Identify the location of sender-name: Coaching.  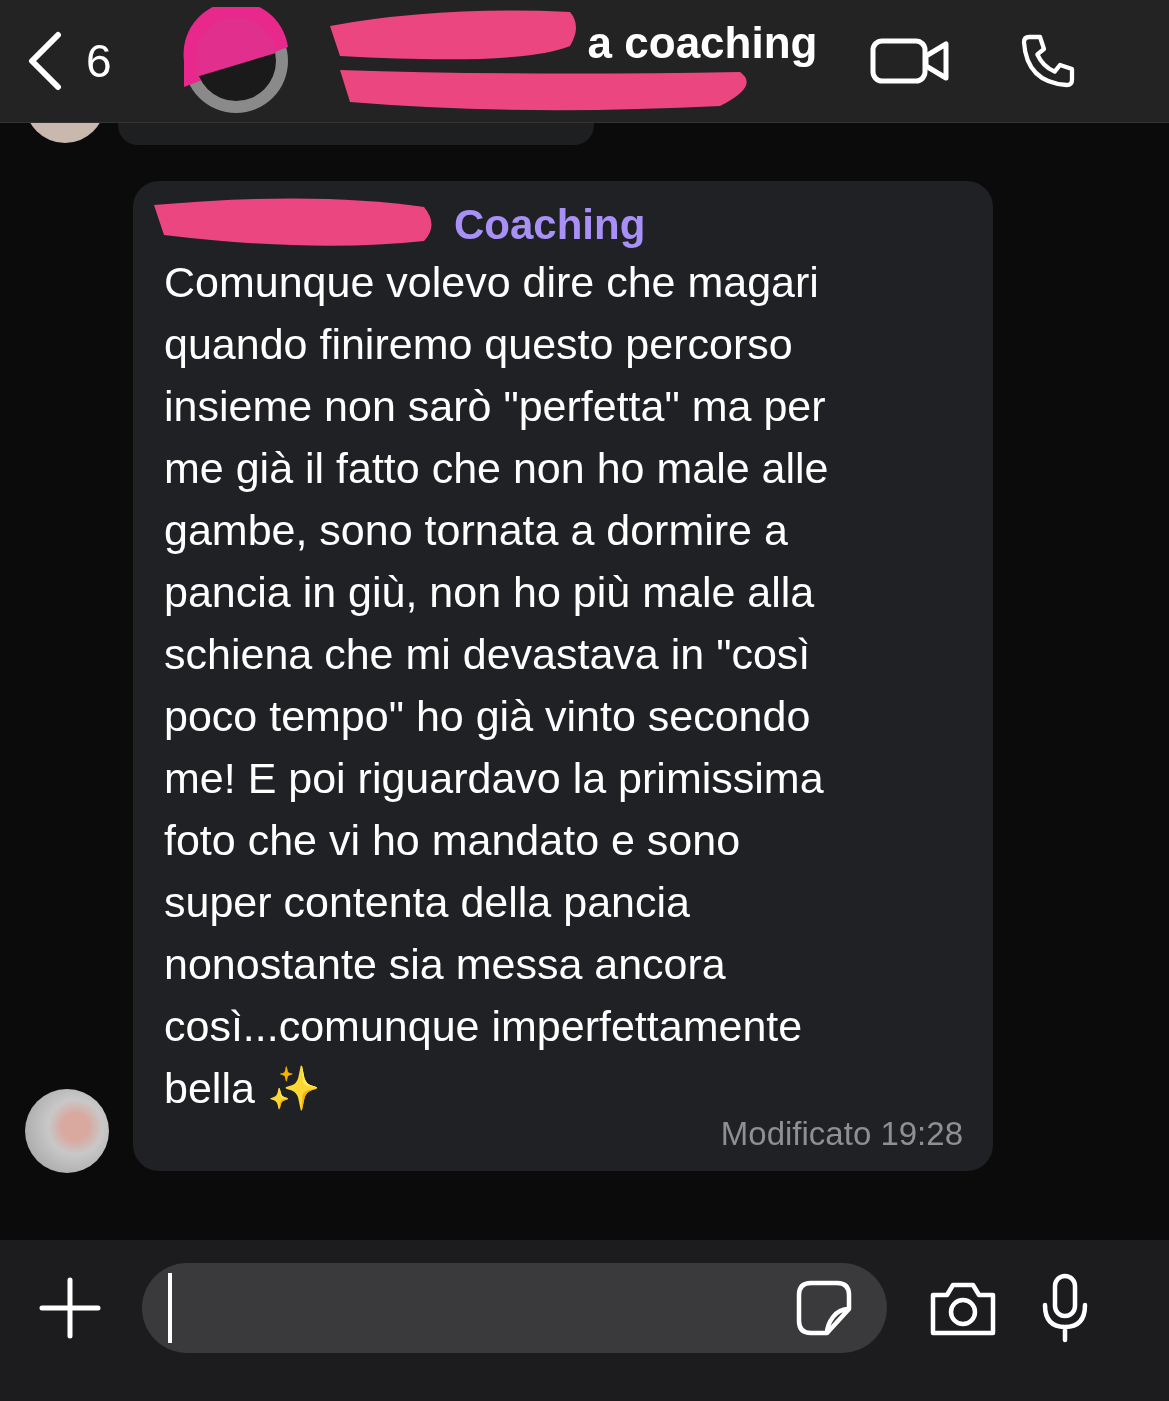
(550, 225).